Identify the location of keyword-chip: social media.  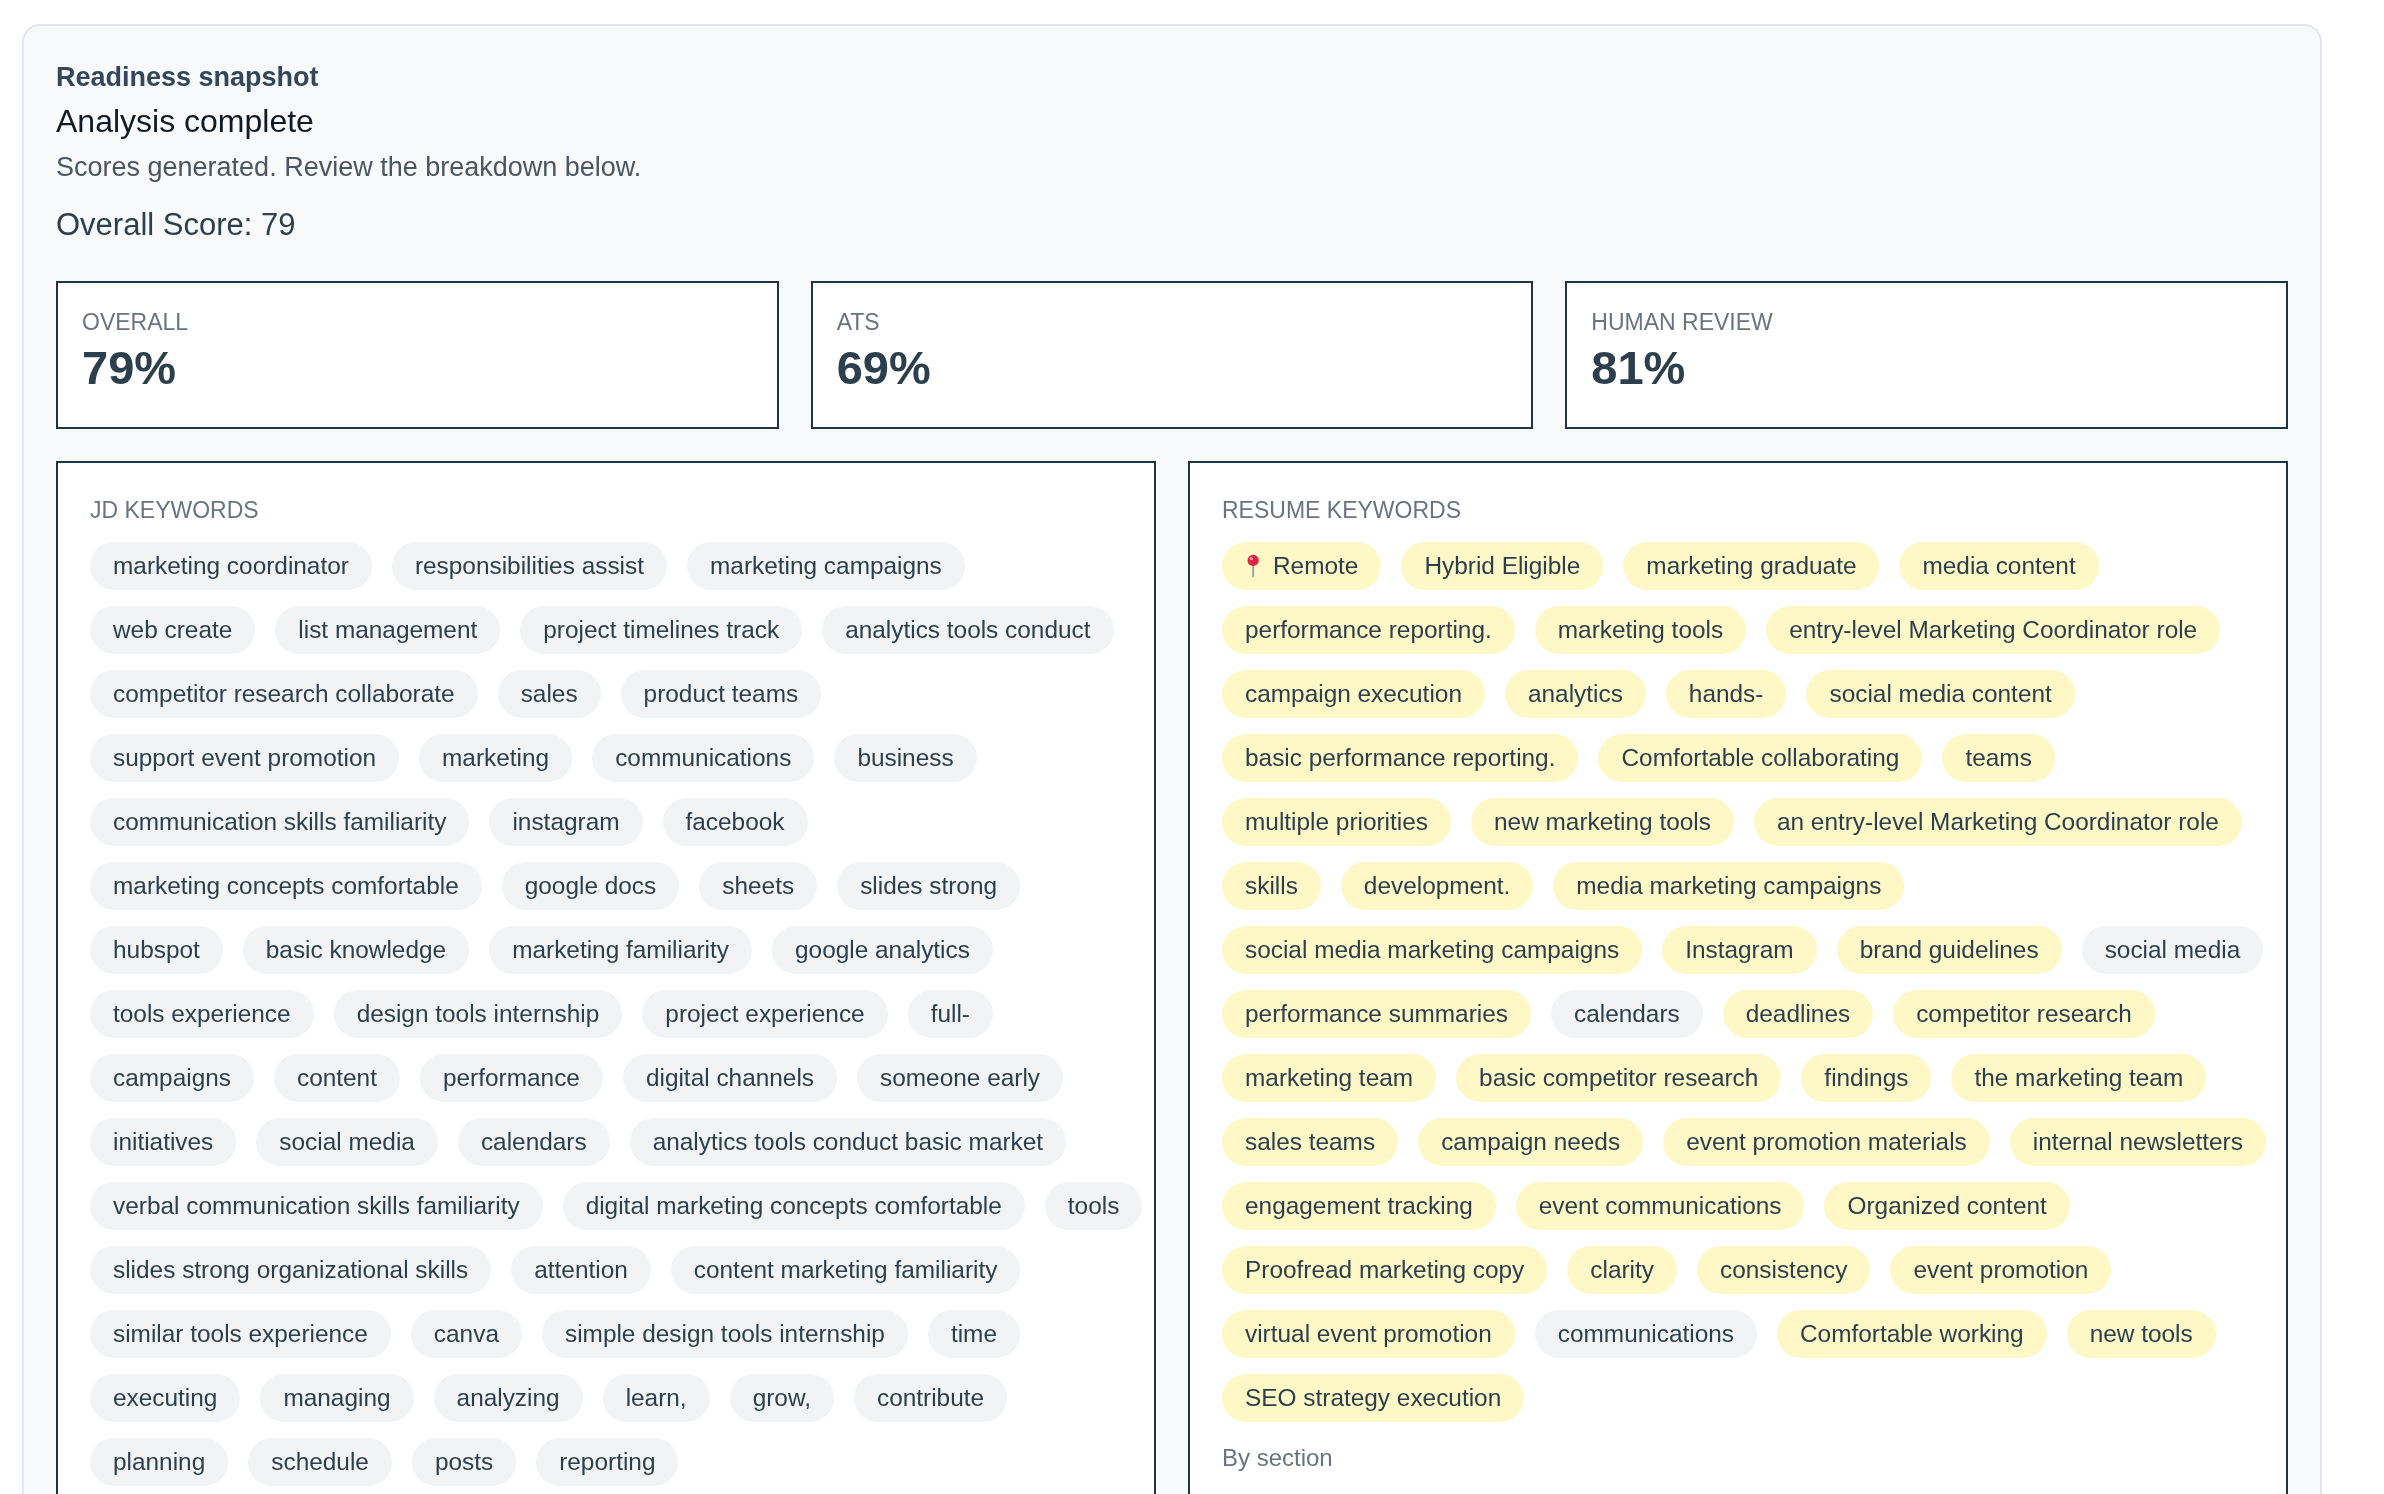
(2172, 950).